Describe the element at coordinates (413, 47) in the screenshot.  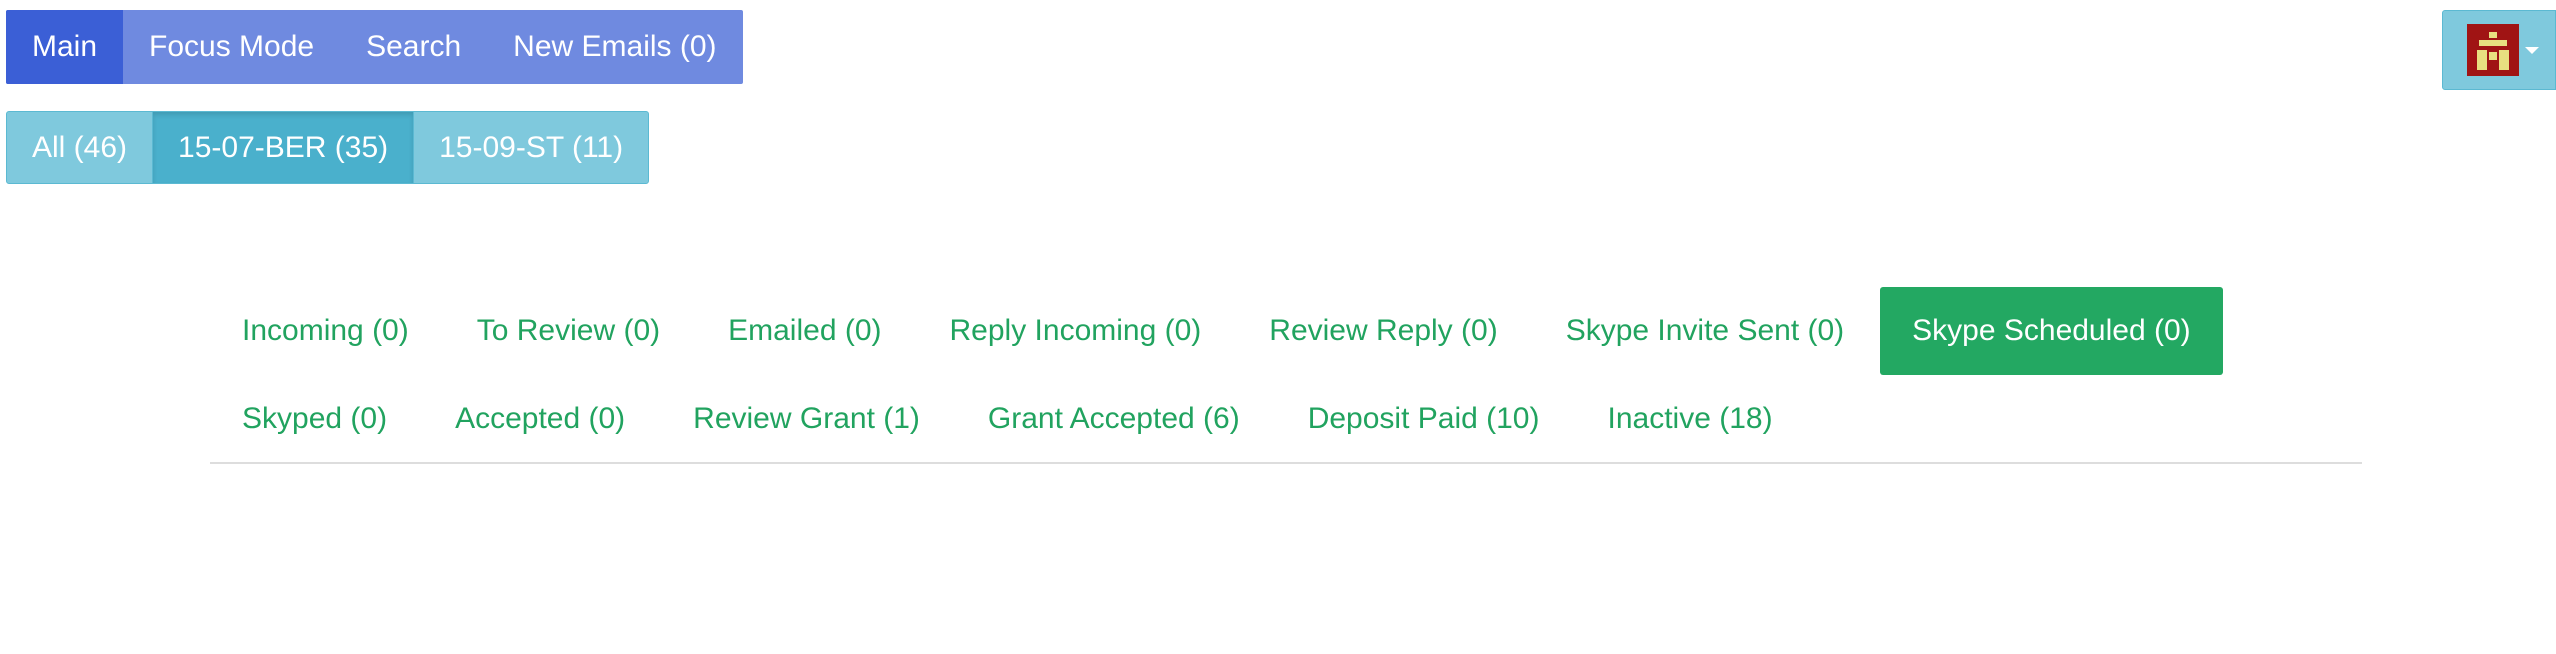
I see `nav-search: Search` at that location.